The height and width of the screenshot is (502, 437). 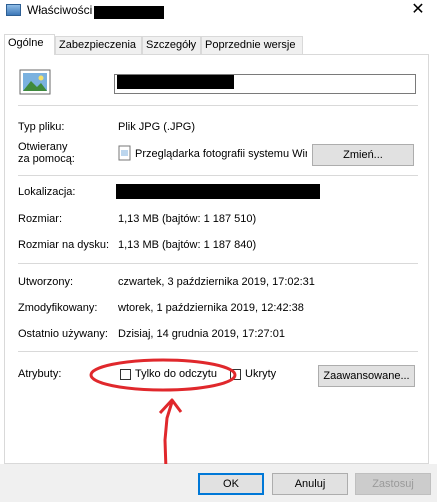 What do you see at coordinates (125, 374) in the screenshot?
I see `readonly-checkbox` at bounding box center [125, 374].